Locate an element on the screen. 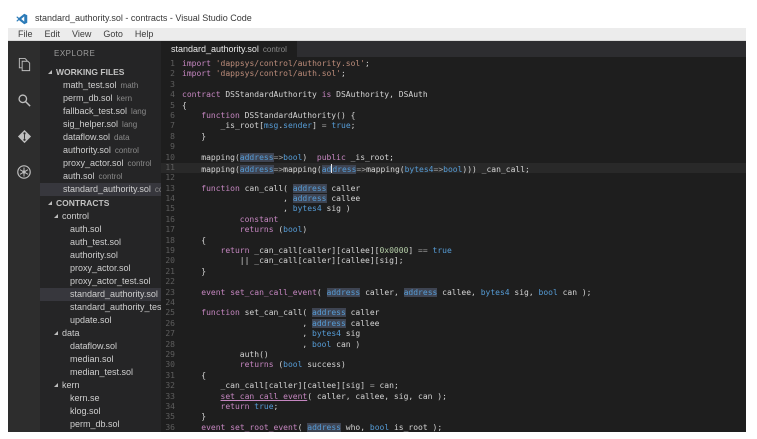 This screenshot has height=439, width=757. tree-file-proxy_actor_test.sol: proxy_actor_test.sol is located at coordinates (100, 281).